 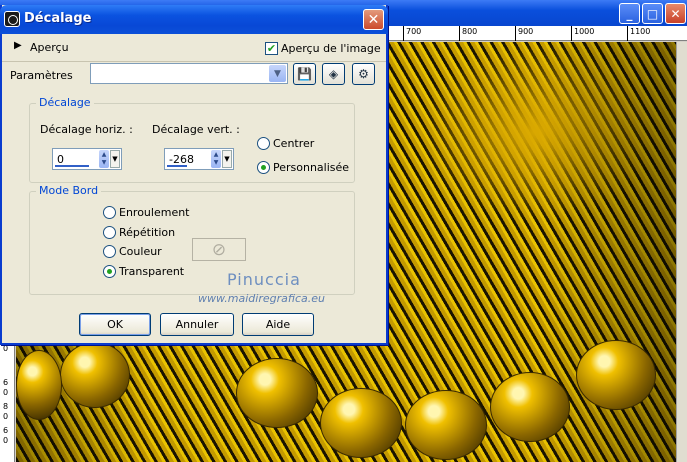 I want to click on wrap-radio, so click(x=109, y=212).